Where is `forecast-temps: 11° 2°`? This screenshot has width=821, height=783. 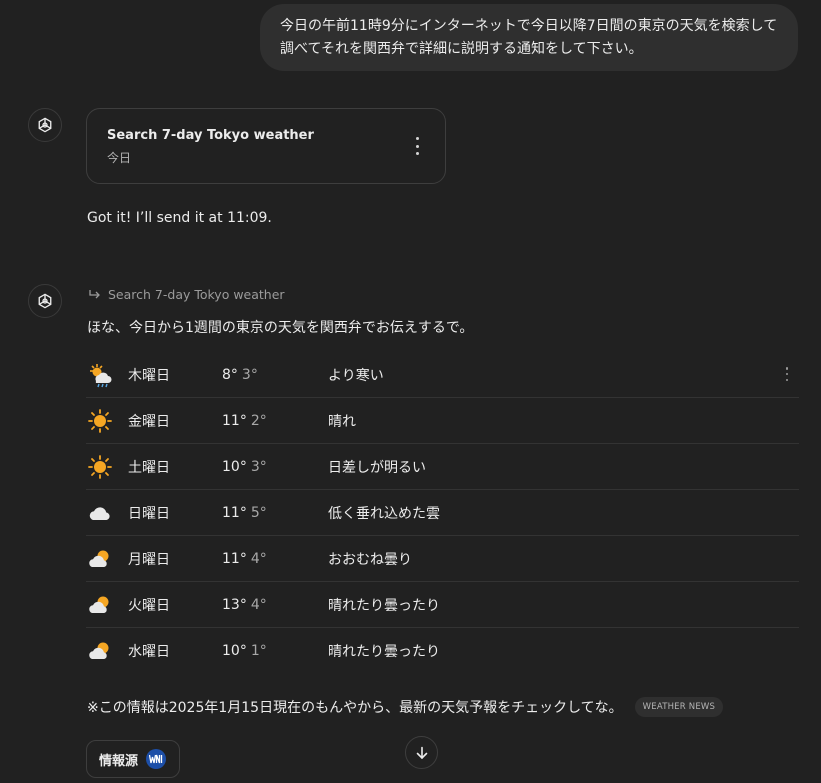
forecast-temps: 11° 2° is located at coordinates (244, 421).